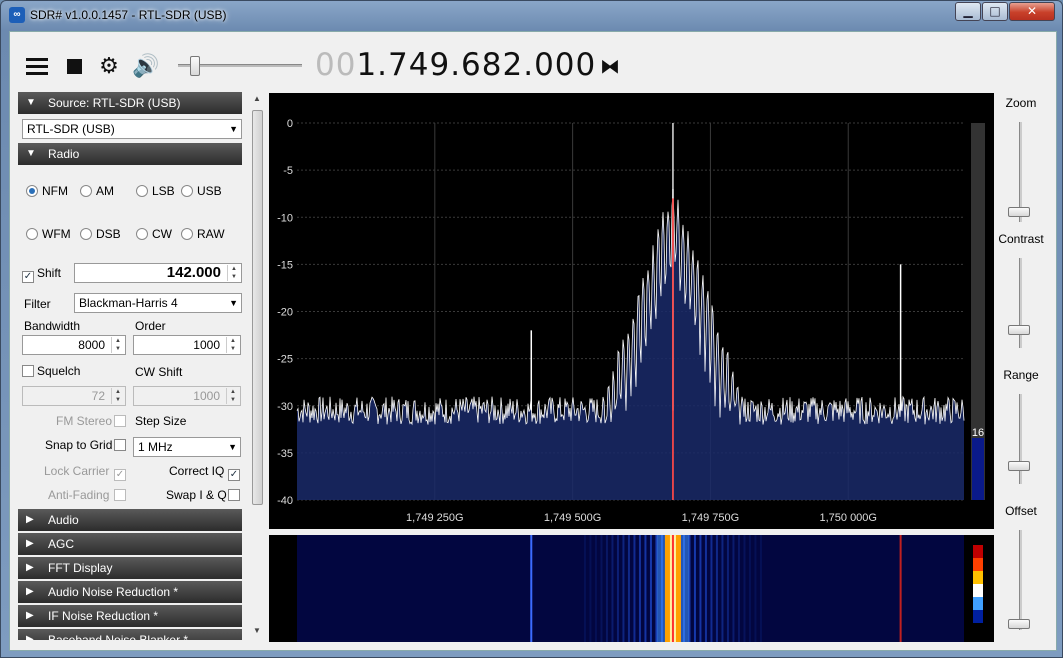 The height and width of the screenshot is (658, 1063). What do you see at coordinates (187, 396) in the screenshot?
I see `cwshift-input: 1000 ▲ ▼` at bounding box center [187, 396].